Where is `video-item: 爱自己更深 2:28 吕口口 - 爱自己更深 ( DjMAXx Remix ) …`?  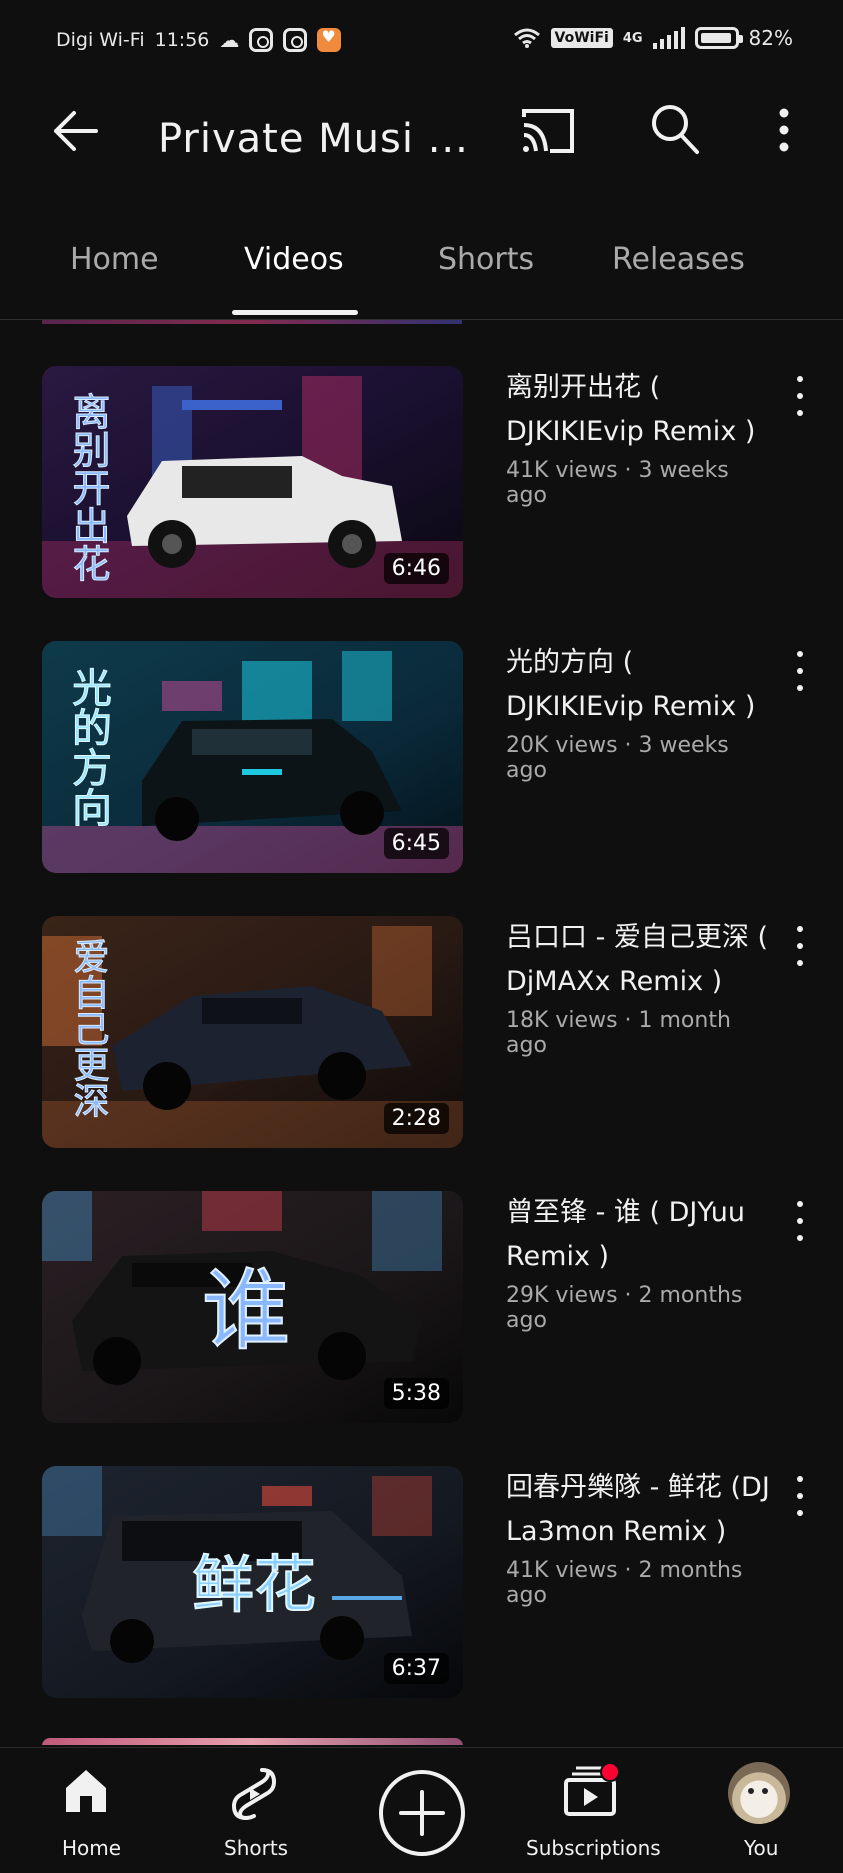 video-item: 爱自己更深 2:28 吕口口 - 爱自己更深 ( DjMAXx Remix ) … is located at coordinates (421, 1036).